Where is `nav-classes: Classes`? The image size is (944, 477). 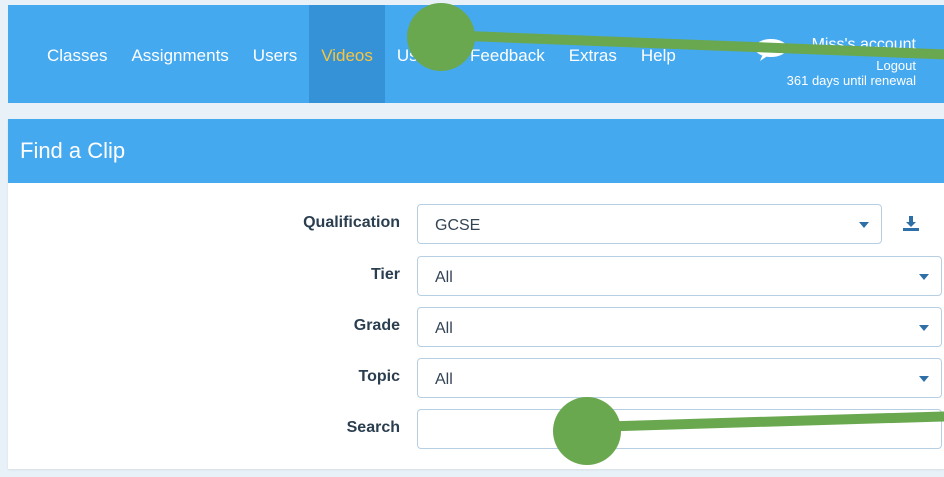 nav-classes: Classes is located at coordinates (63, 54).